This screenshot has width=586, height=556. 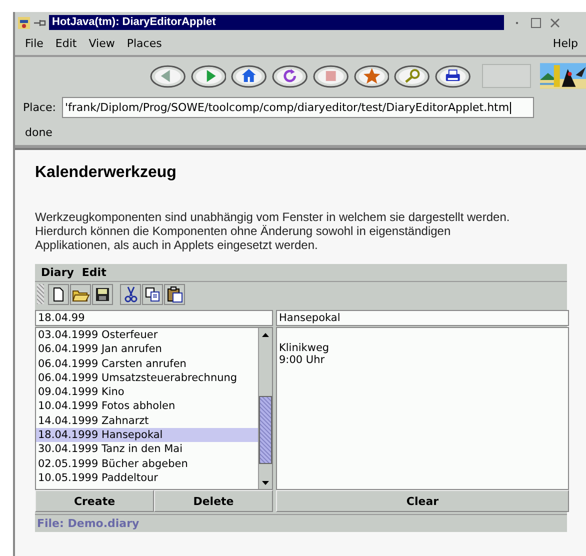 What do you see at coordinates (536, 22) in the screenshot?
I see `maximize-icon` at bounding box center [536, 22].